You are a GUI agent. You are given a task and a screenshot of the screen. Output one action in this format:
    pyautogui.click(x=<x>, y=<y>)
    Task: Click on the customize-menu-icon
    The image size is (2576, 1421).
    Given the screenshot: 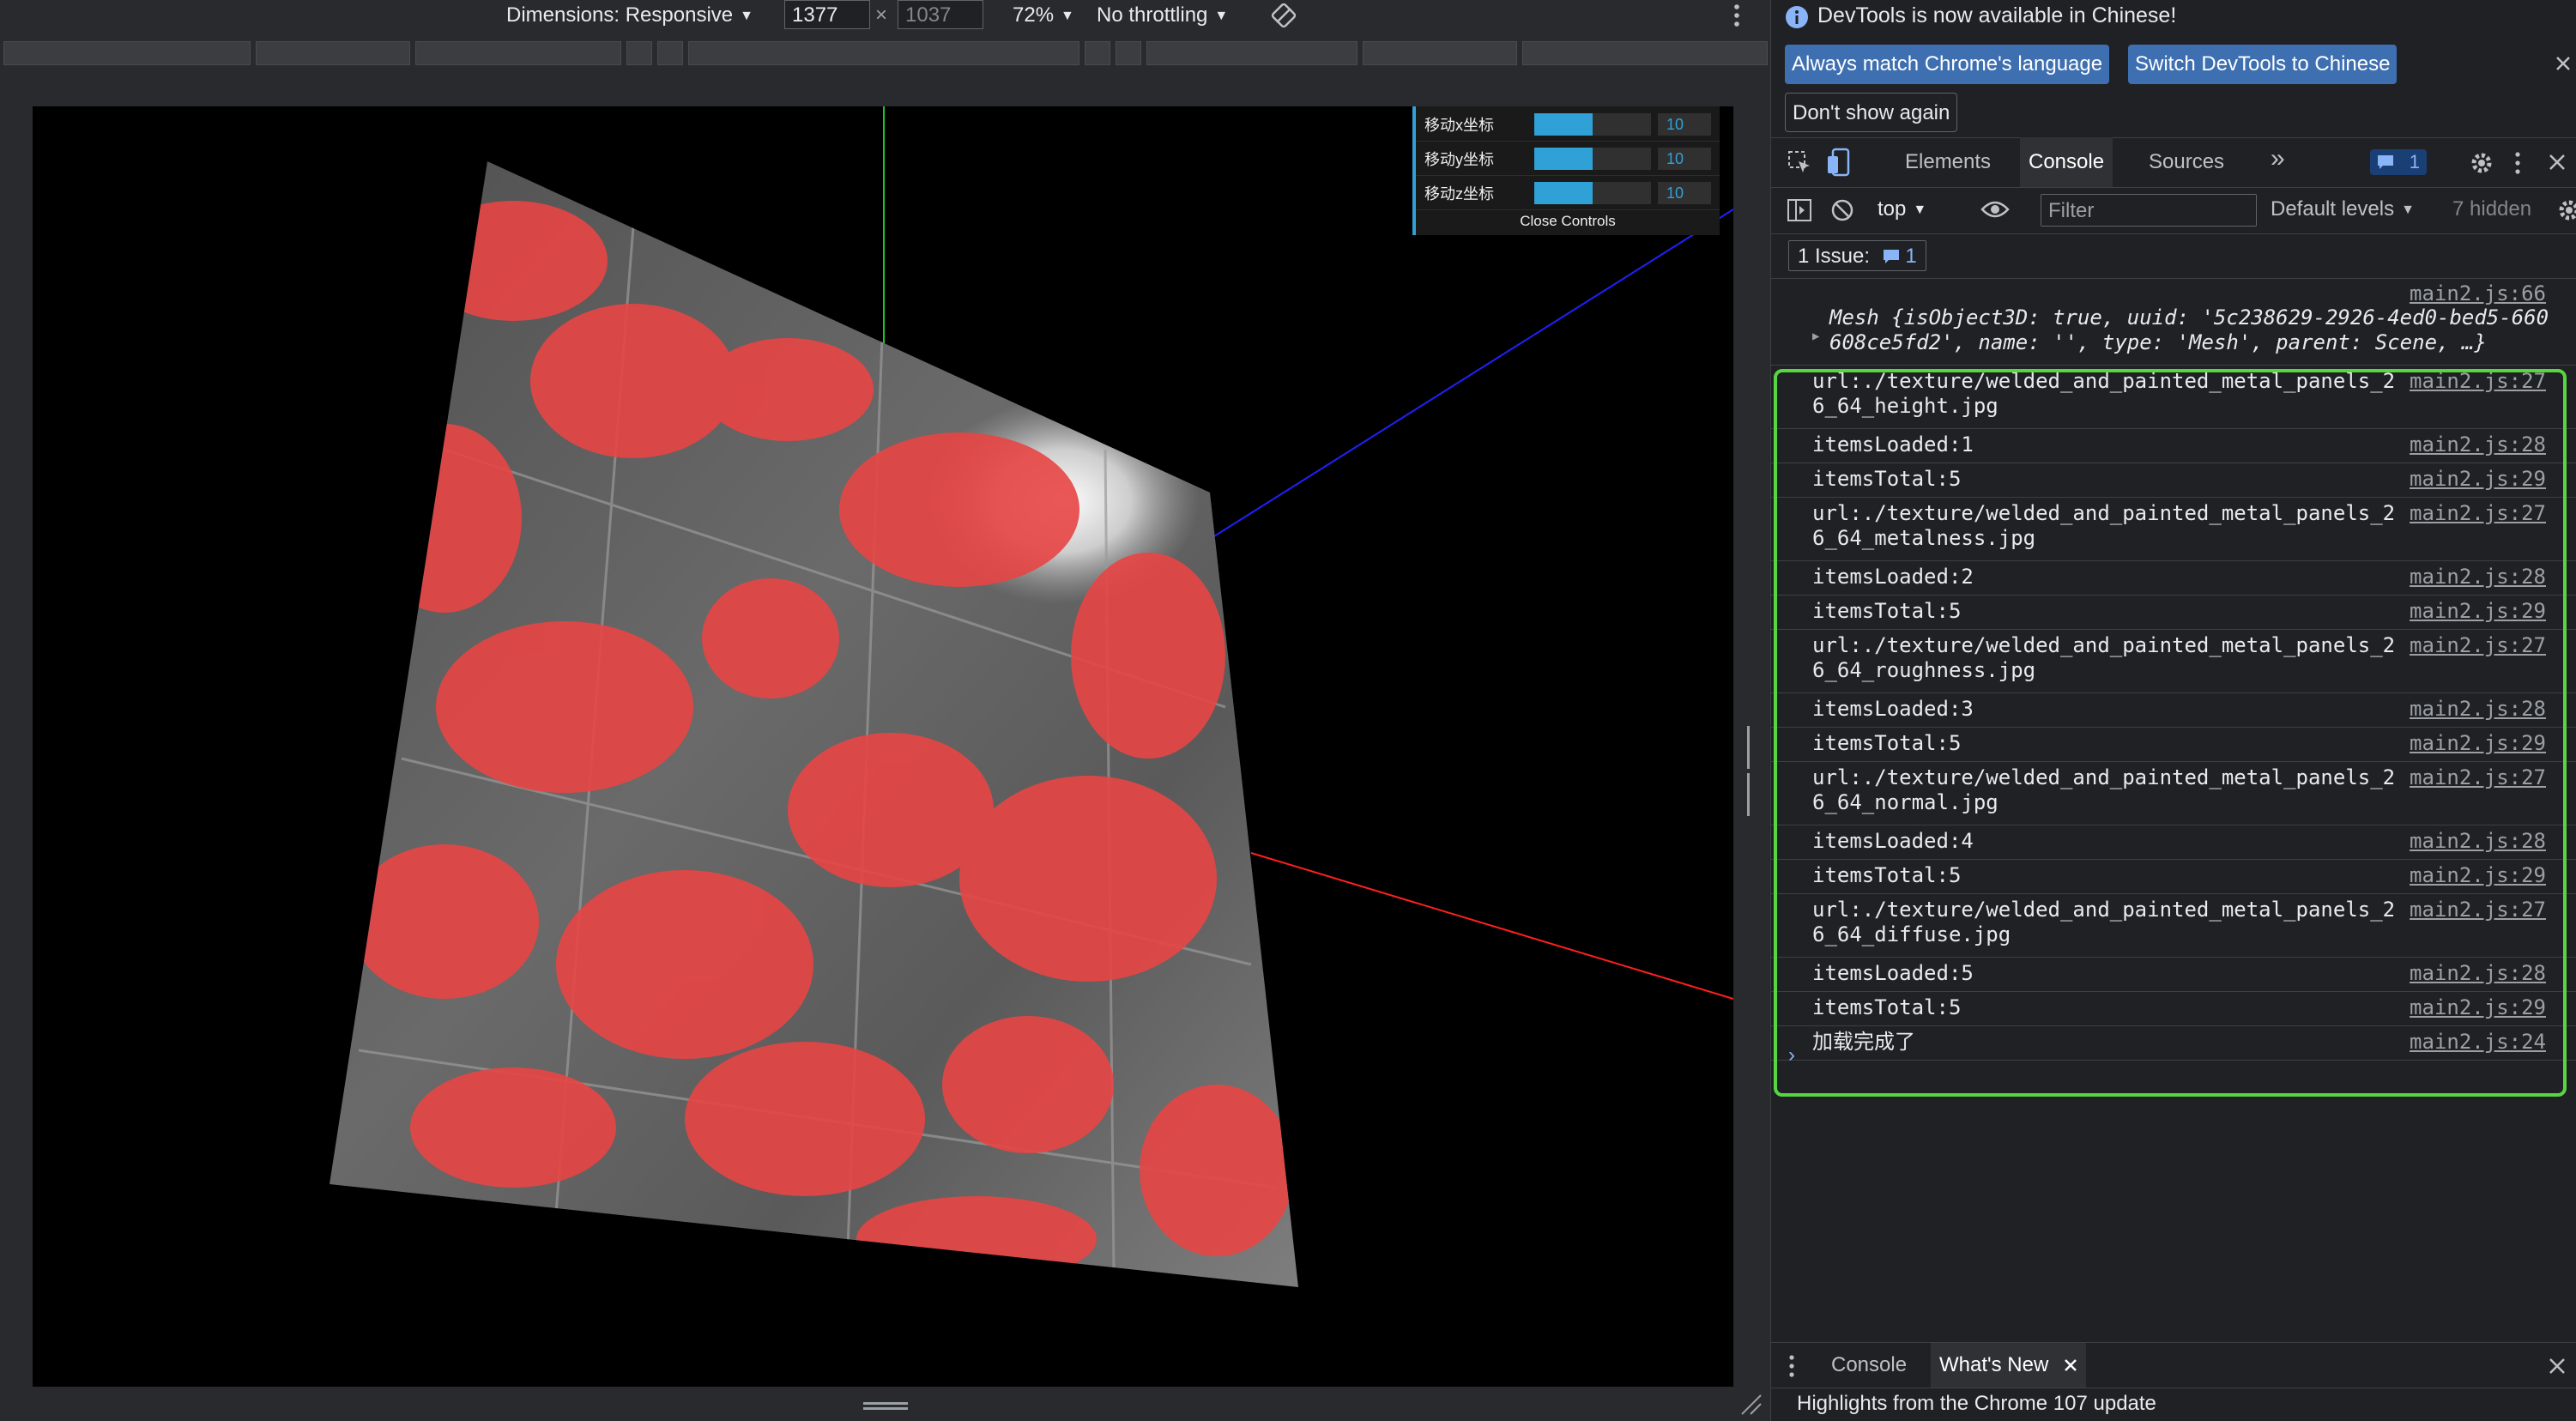 What is the action you would take?
    pyautogui.click(x=2518, y=163)
    